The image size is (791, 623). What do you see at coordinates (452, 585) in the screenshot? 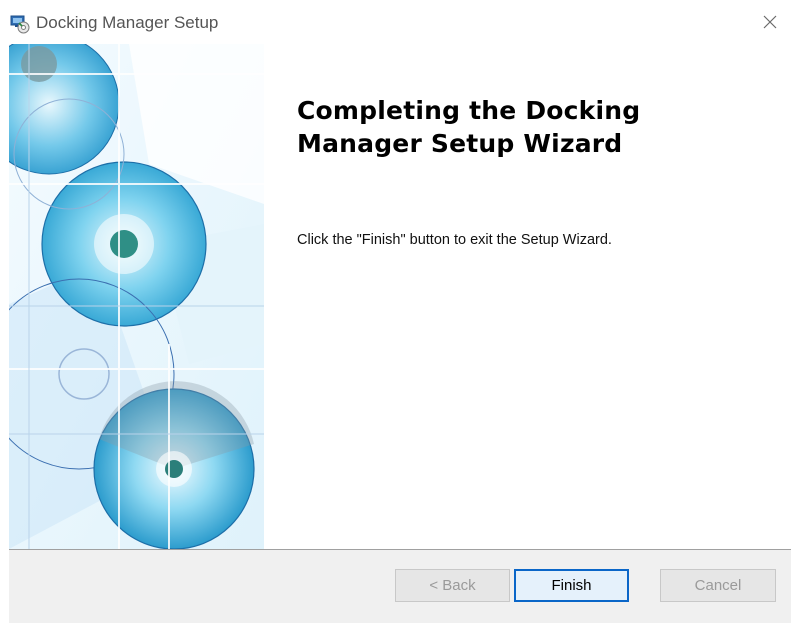
I see `back-button: < Back` at bounding box center [452, 585].